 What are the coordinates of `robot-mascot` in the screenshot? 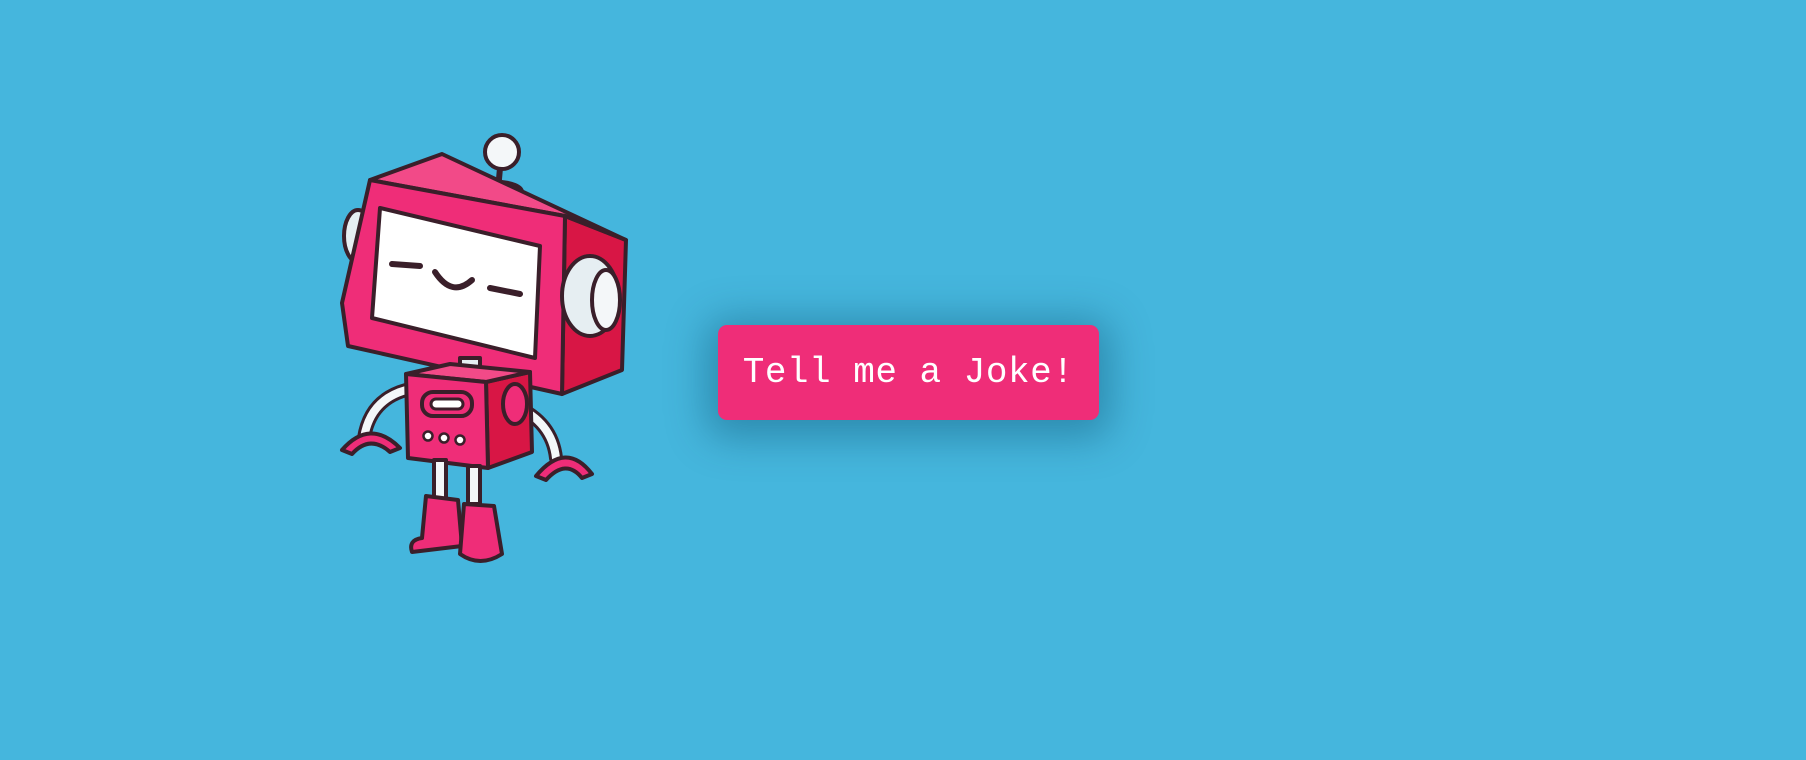 It's located at (480, 358).